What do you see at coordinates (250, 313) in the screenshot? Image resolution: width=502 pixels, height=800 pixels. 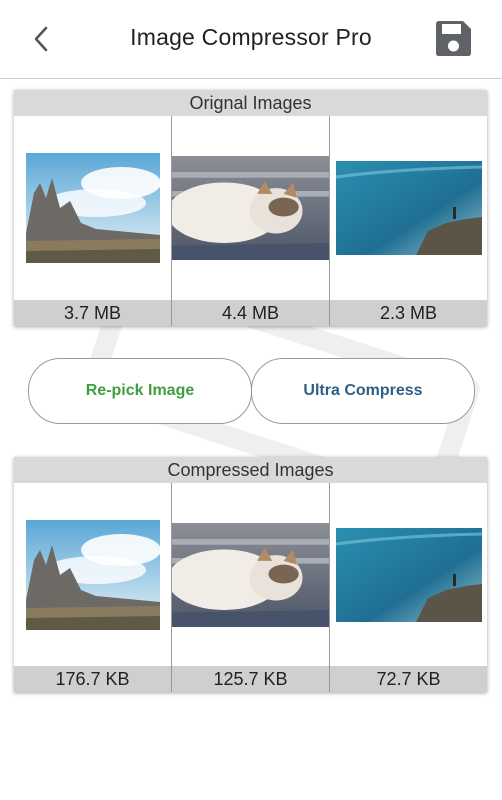 I see `file-size-label: 4.4 MB` at bounding box center [250, 313].